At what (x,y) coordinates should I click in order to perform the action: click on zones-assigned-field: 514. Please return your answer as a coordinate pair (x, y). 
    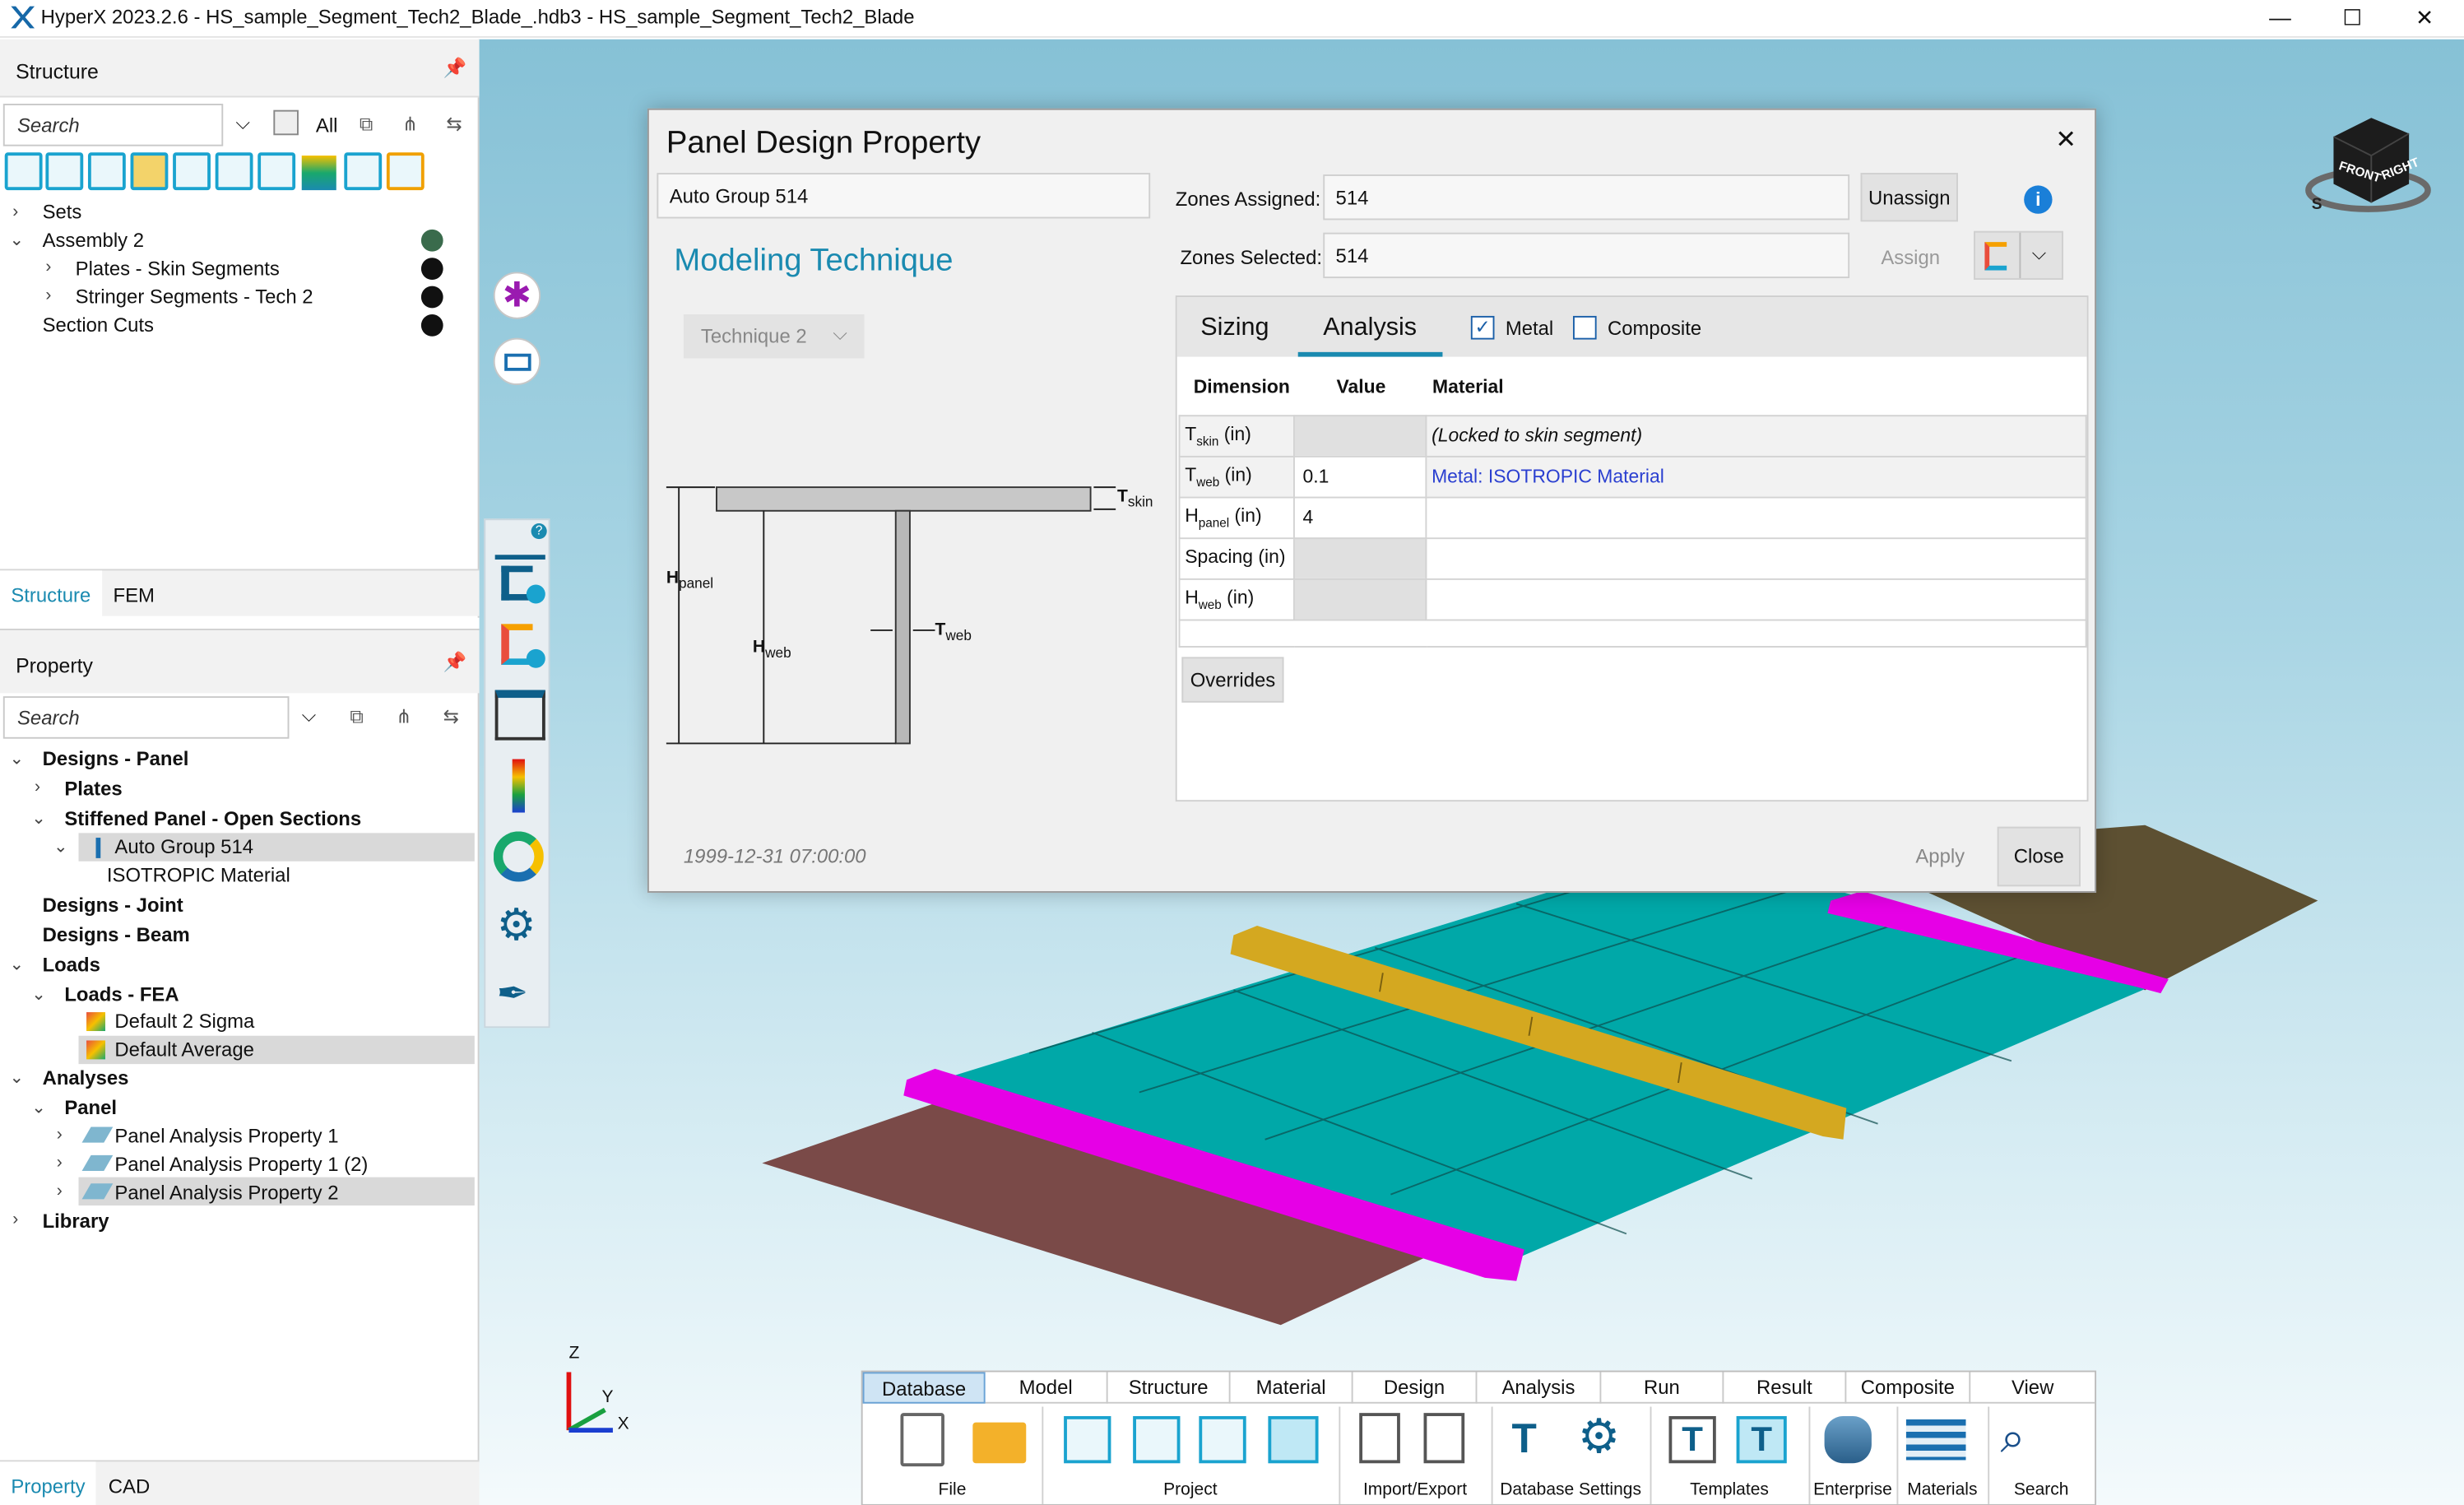
    Looking at the image, I should click on (1586, 197).